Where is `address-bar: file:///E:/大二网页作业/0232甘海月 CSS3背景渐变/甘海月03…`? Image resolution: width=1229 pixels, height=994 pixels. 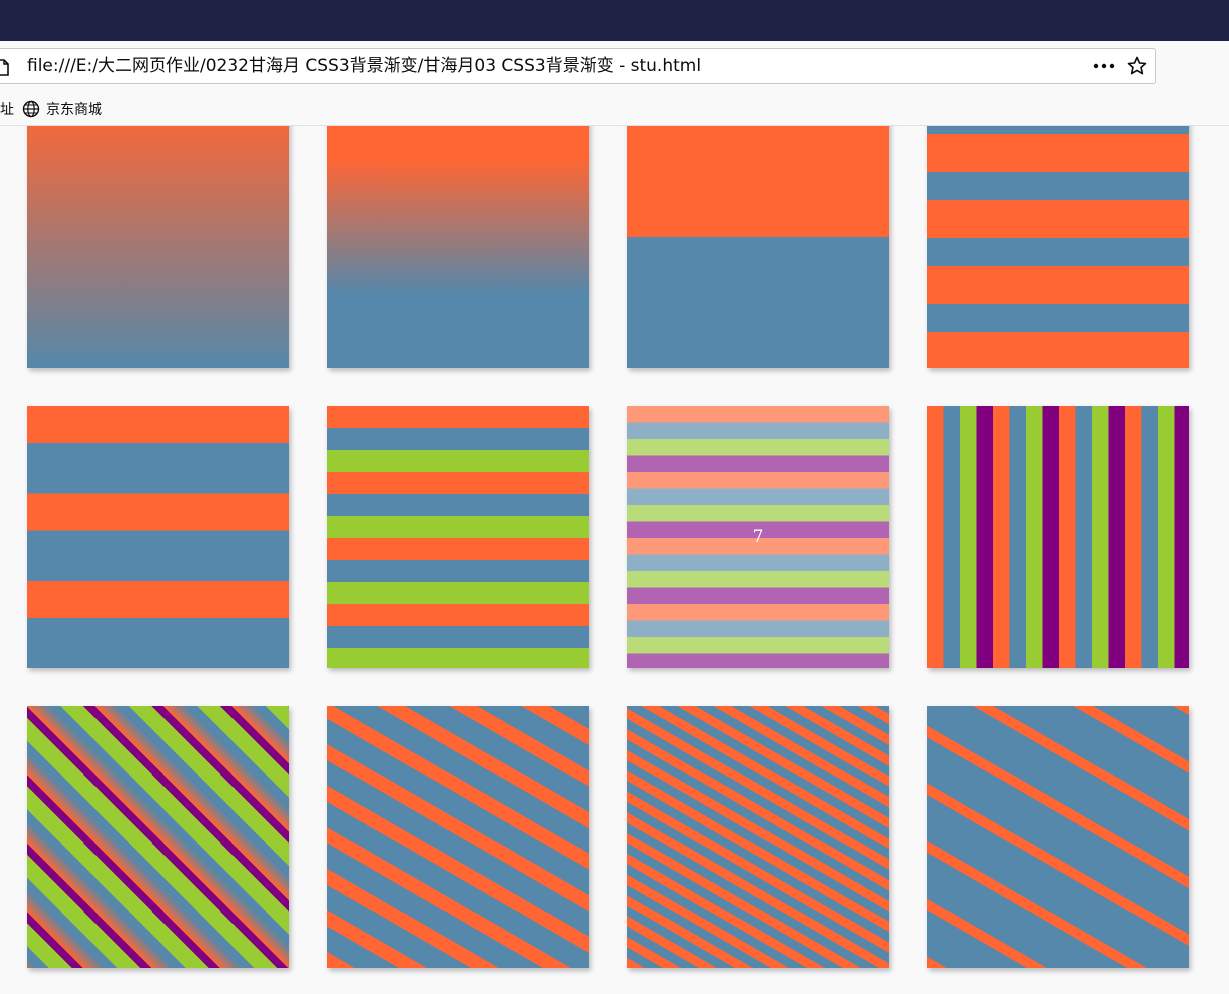 address-bar: file:///E:/大二网页作业/0232甘海月 CSS3背景渐变/甘海月03… is located at coordinates (578, 66).